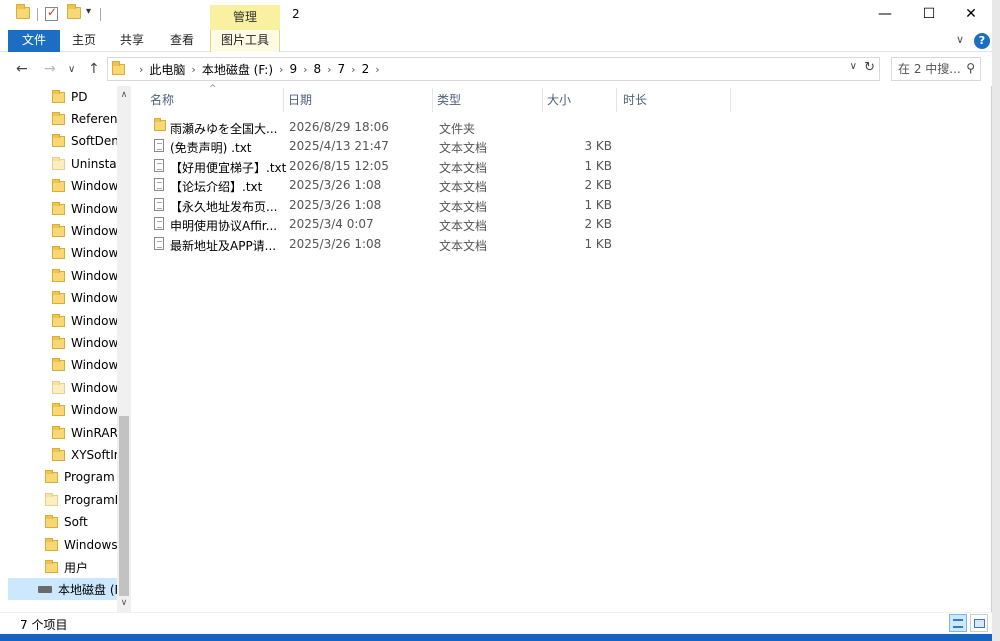 This screenshot has height=641, width=1000. Describe the element at coordinates (74, 12) in the screenshot. I see `new-folder-icon` at that location.